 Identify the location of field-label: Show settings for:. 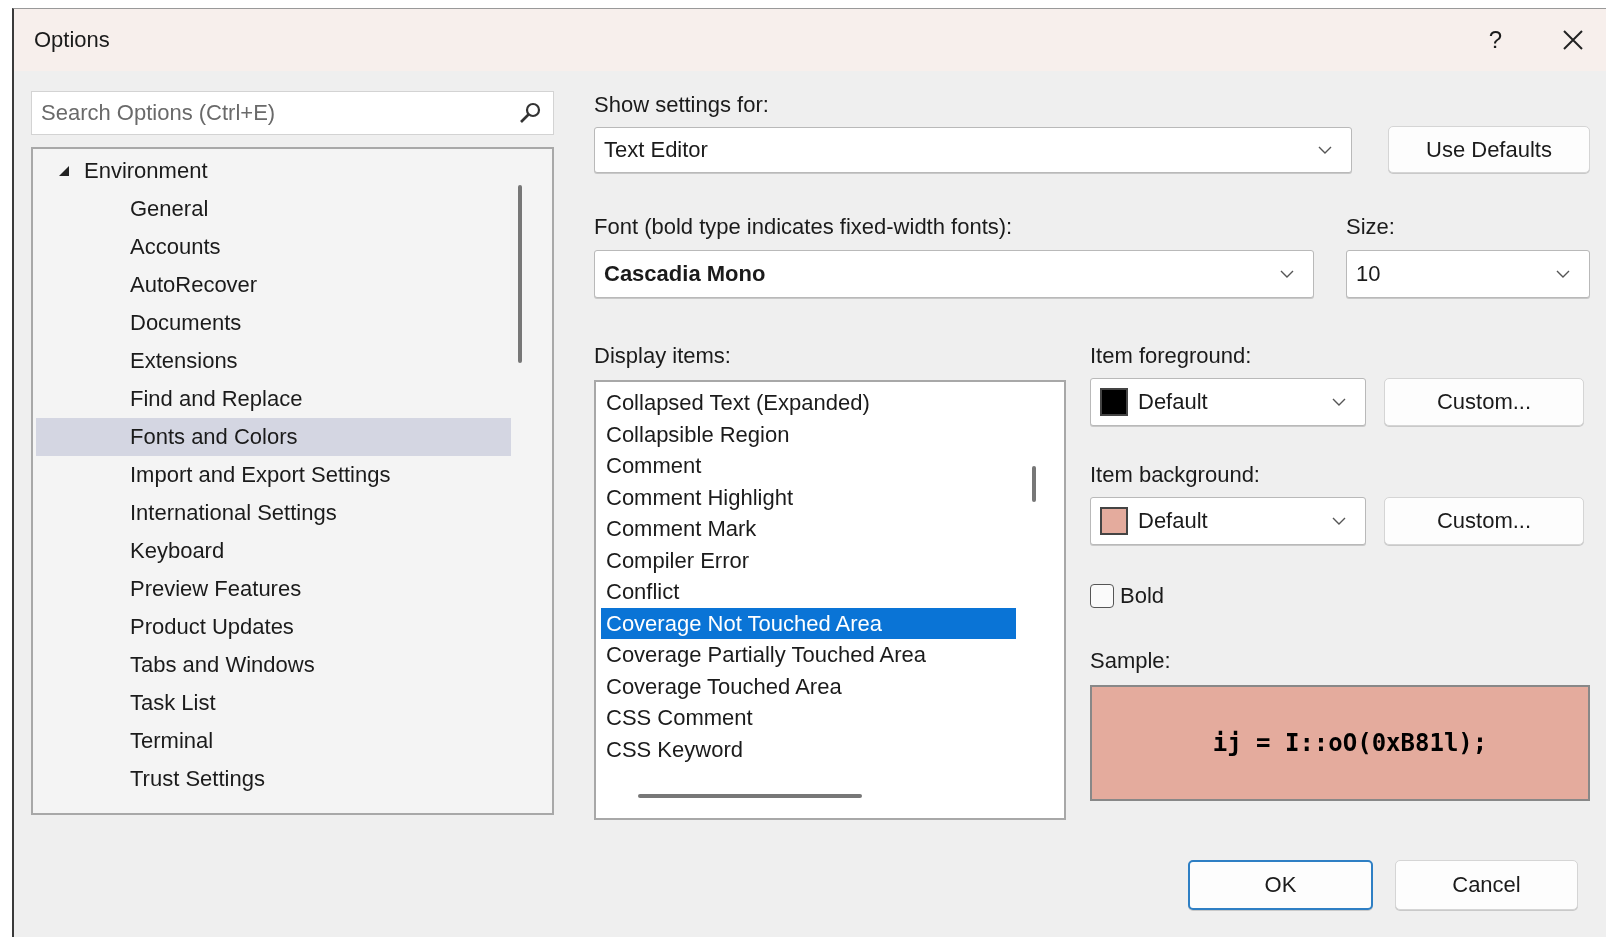
(682, 105).